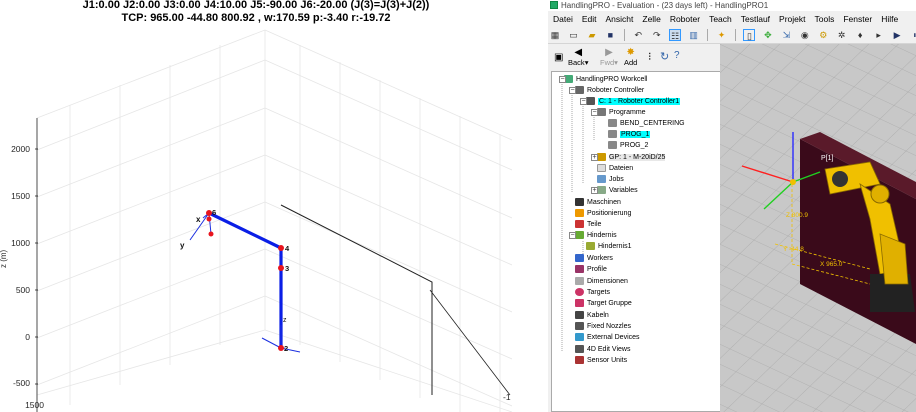  I want to click on lightbulb-icon: ✦, so click(722, 35).